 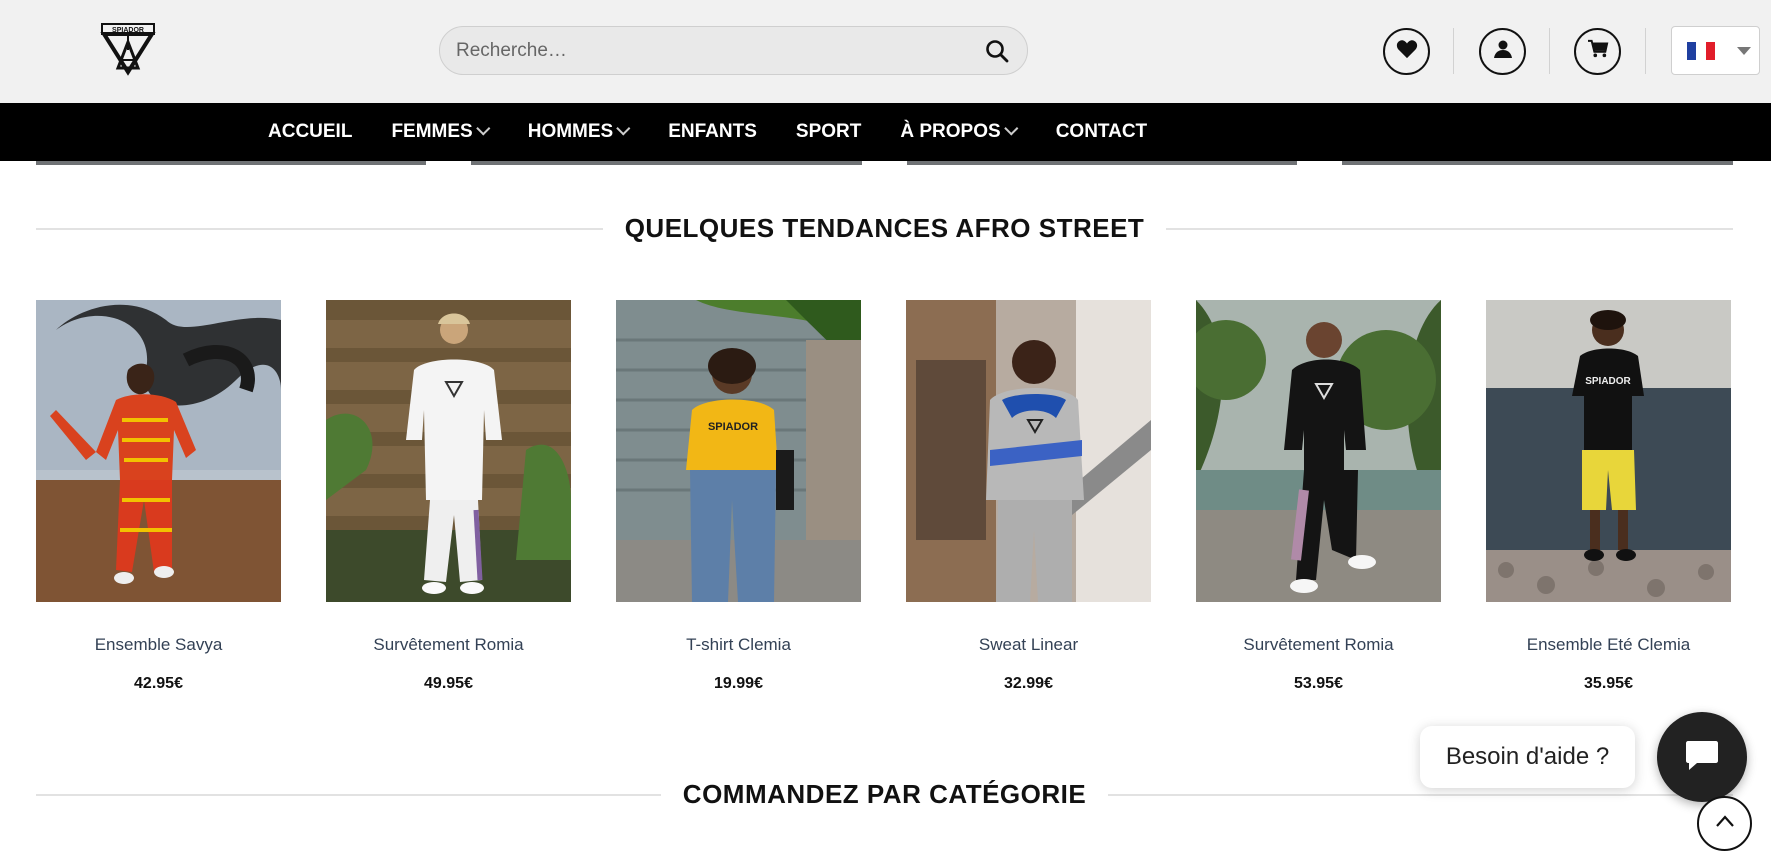 What do you see at coordinates (158, 683) in the screenshot?
I see `product-price: 42.95€` at bounding box center [158, 683].